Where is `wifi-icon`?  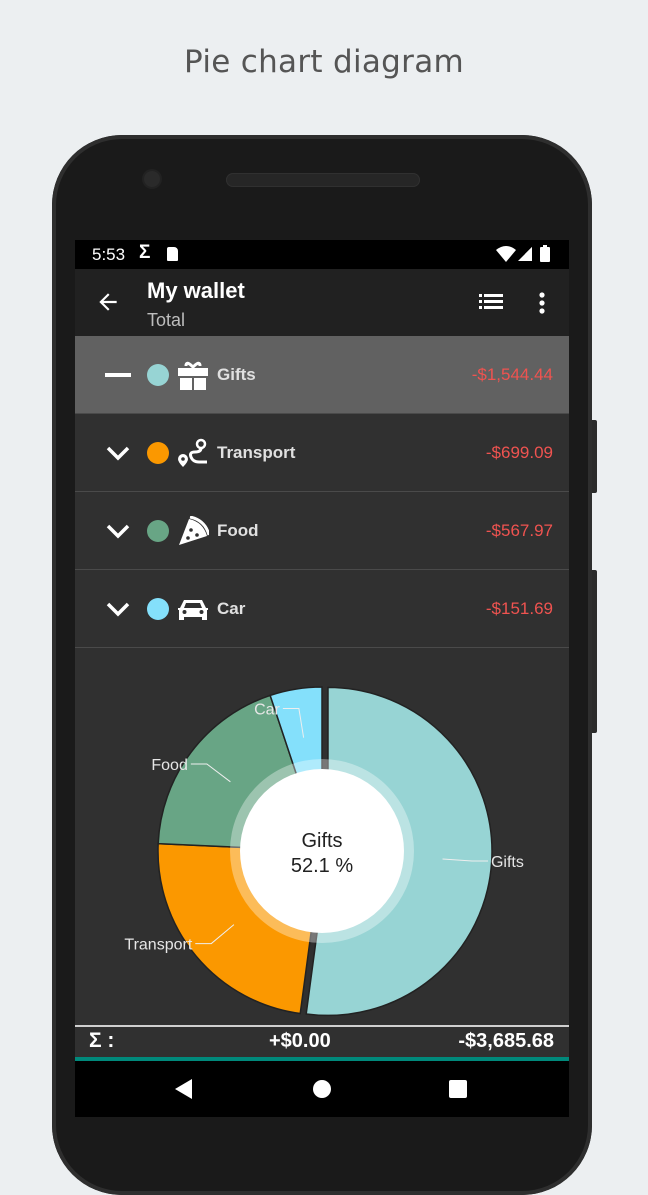 wifi-icon is located at coordinates (506, 254).